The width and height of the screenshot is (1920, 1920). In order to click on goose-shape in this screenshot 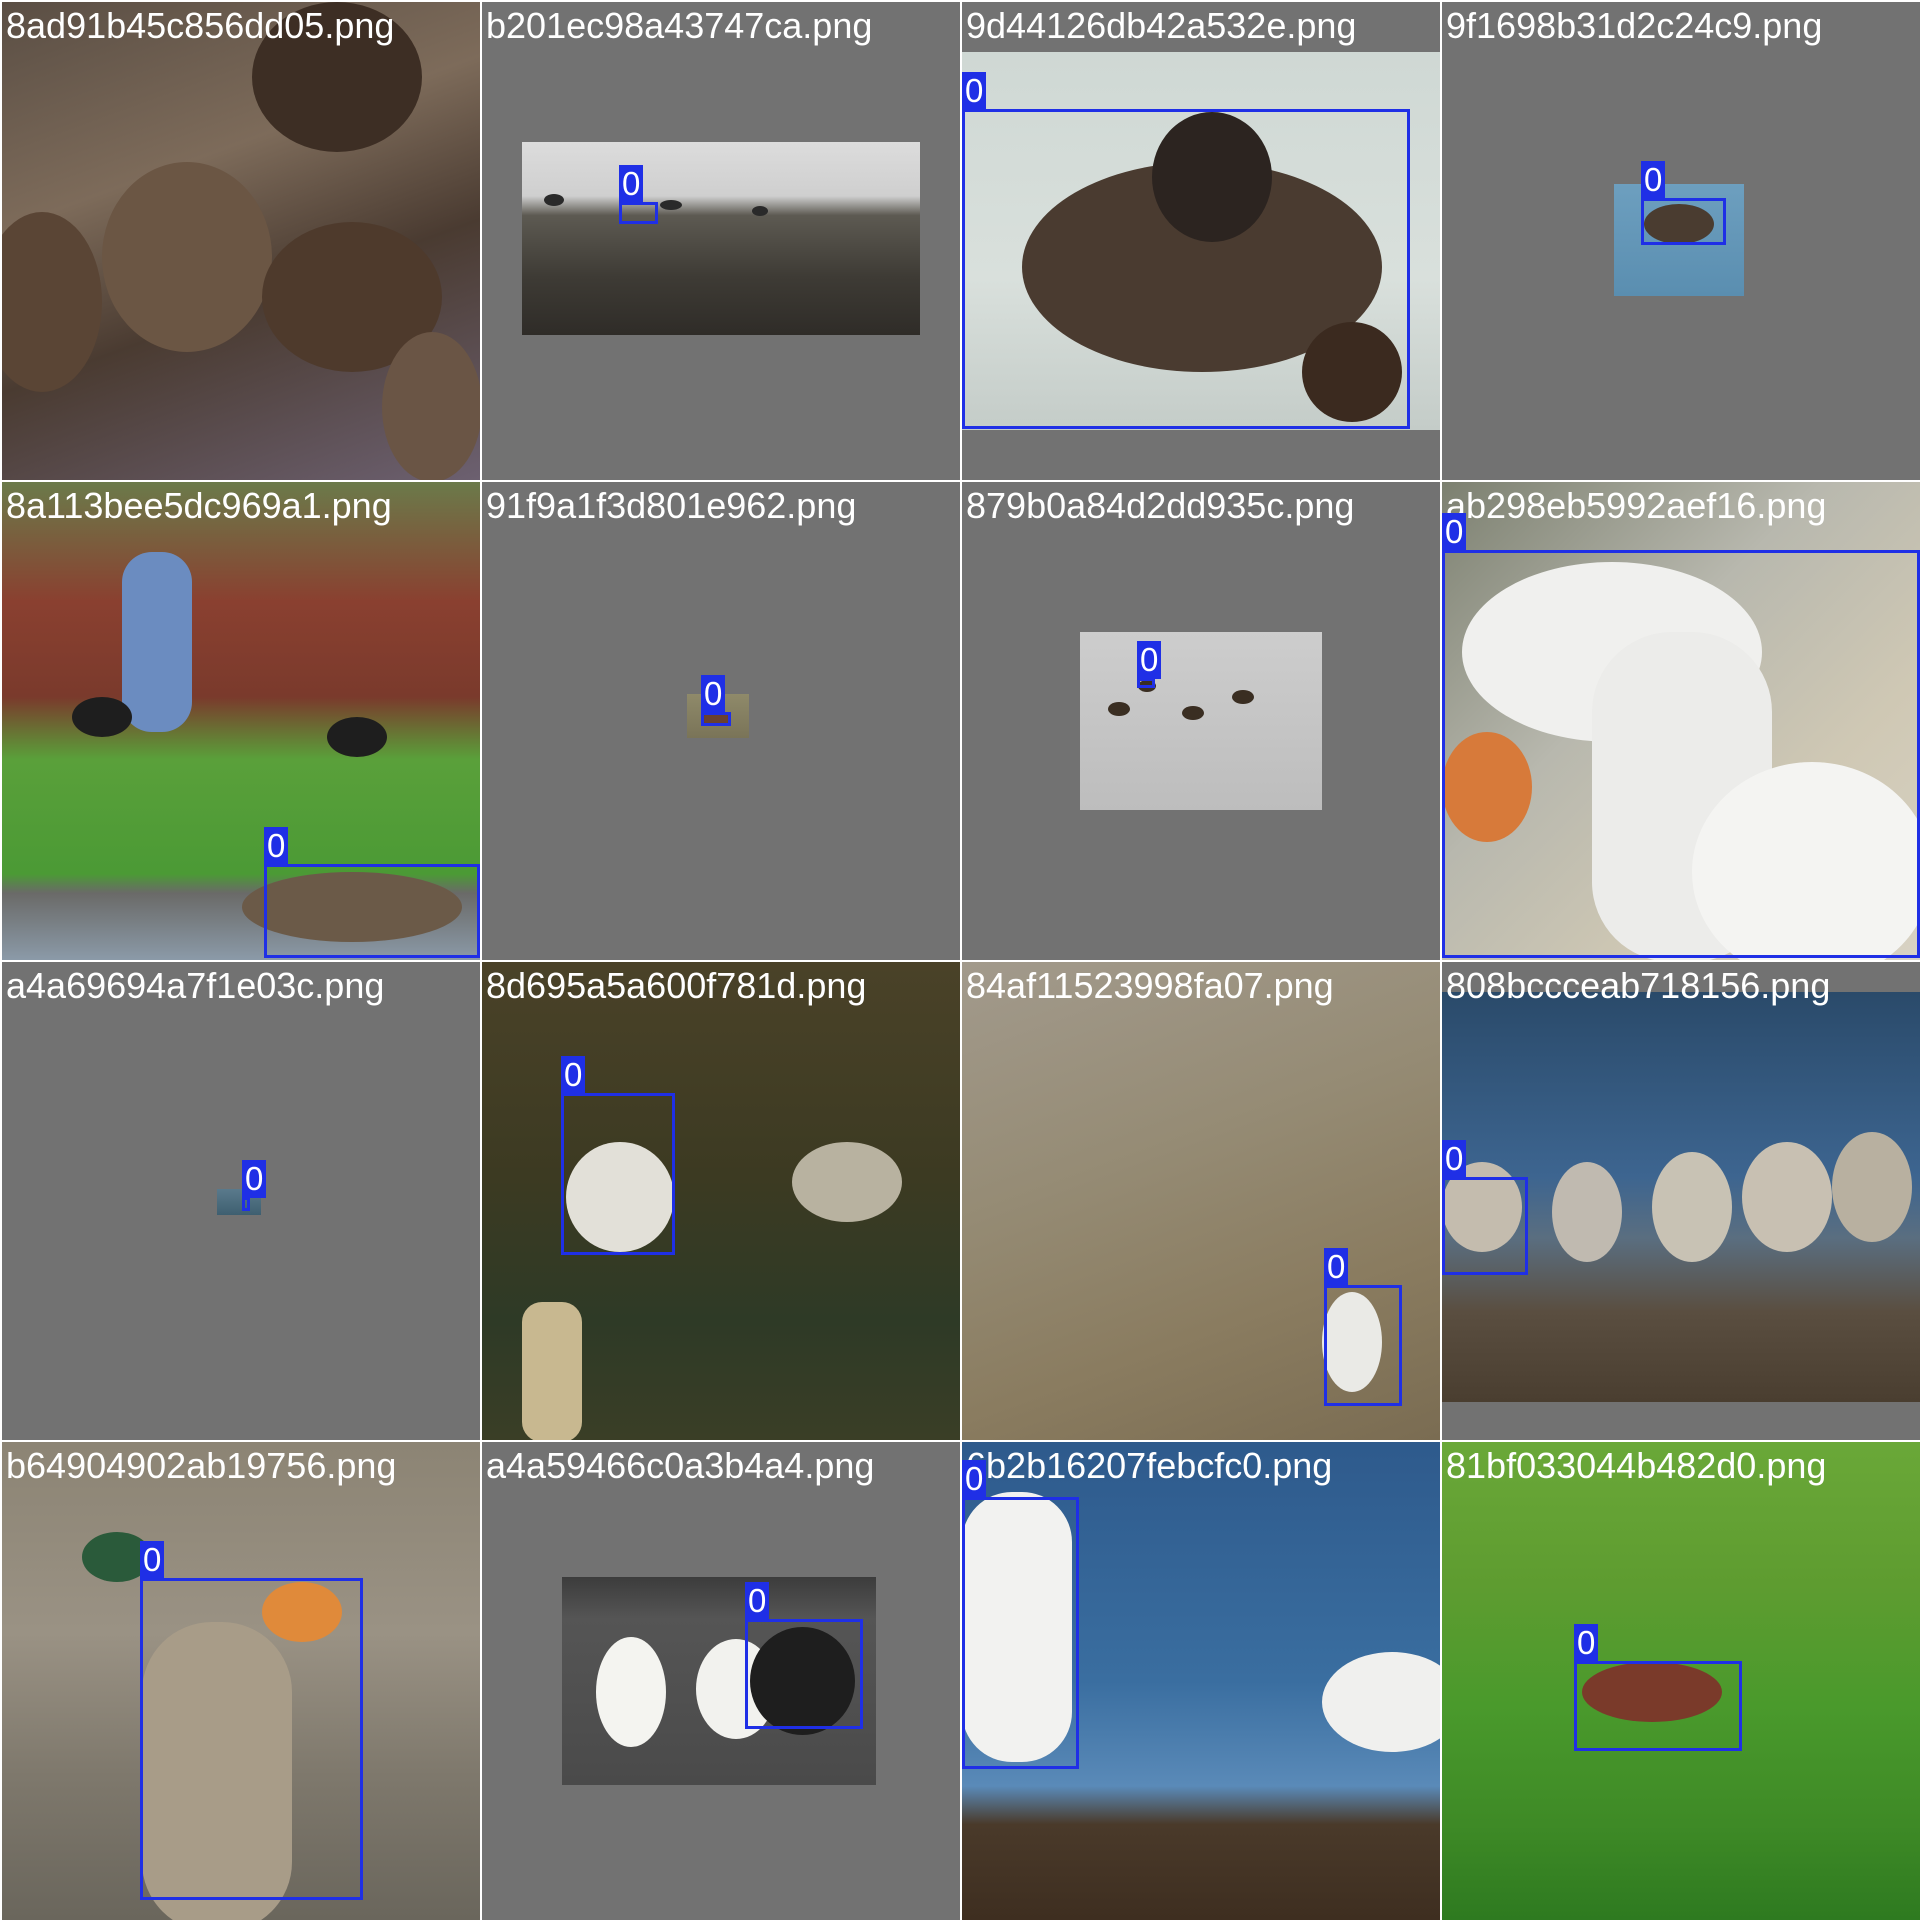, I will do `click(847, 1182)`.